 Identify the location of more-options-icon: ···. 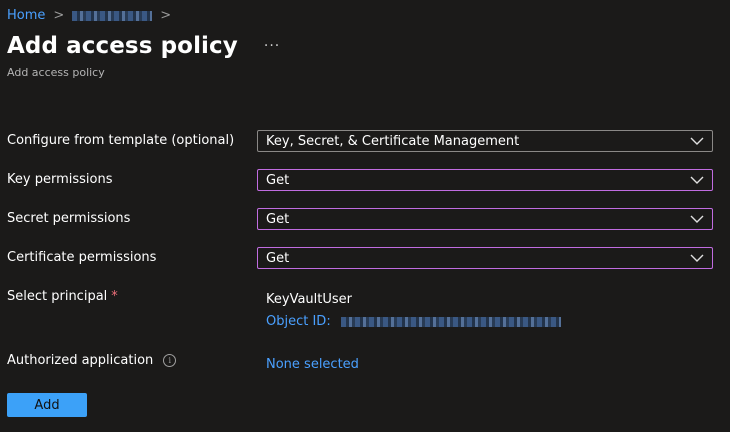
(272, 46).